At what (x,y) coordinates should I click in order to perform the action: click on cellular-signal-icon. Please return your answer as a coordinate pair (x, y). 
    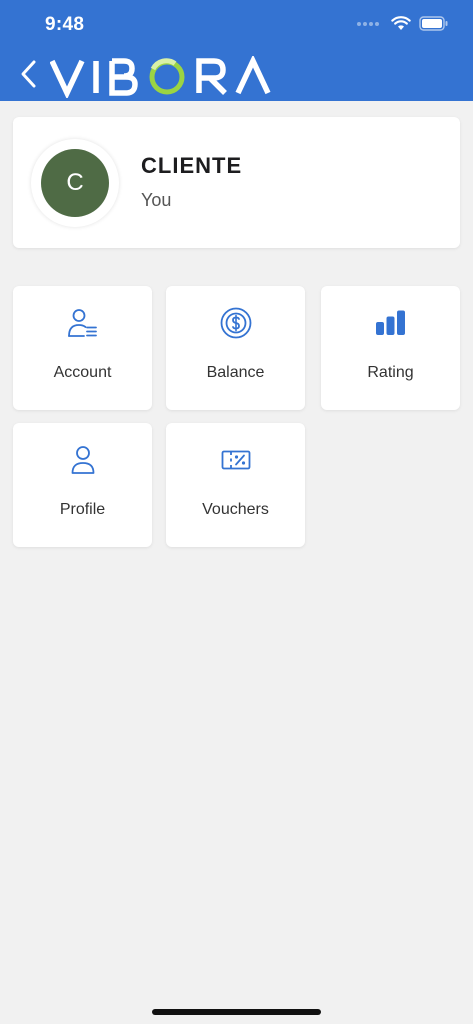
    Looking at the image, I should click on (368, 23).